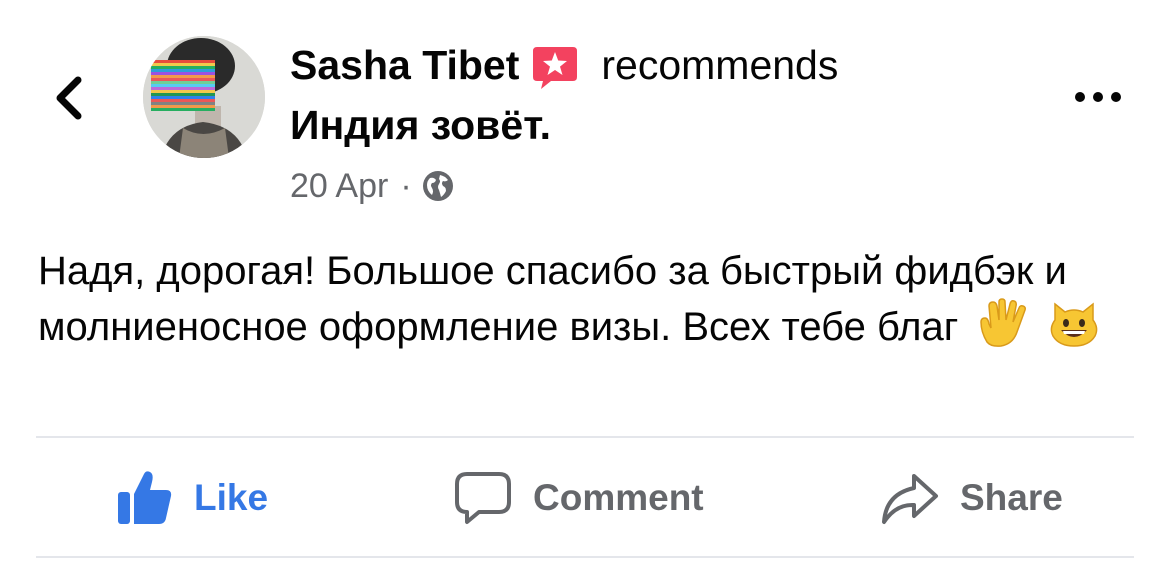 The image size is (1170, 561). What do you see at coordinates (231, 497) in the screenshot?
I see `like-label: Like` at bounding box center [231, 497].